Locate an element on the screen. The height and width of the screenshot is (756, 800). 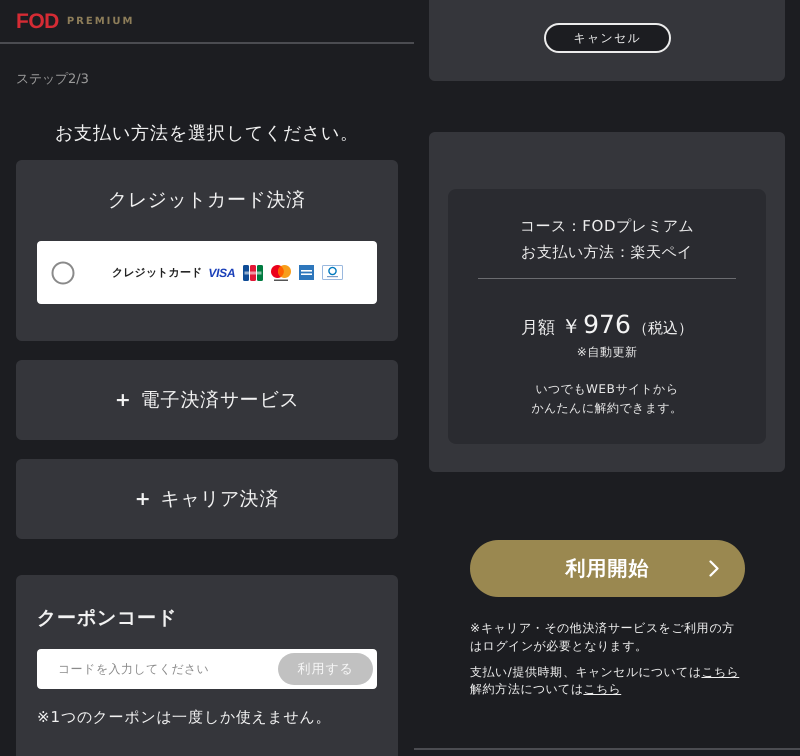
login-note: ※キャリア・その他決済サービスをご利用の方はログインが必要となります。 is located at coordinates (603, 637).